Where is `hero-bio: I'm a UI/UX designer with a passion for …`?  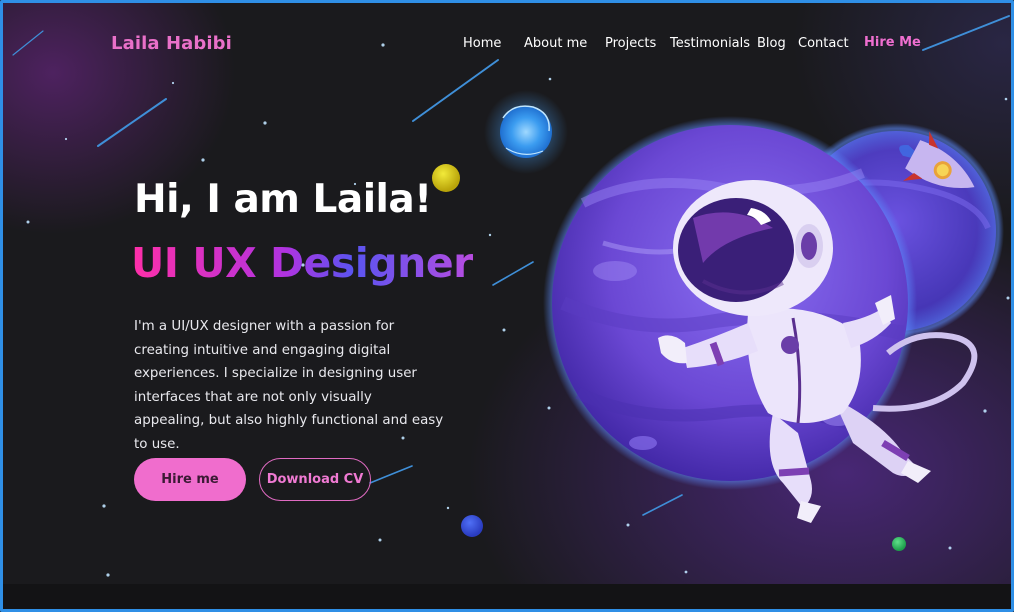
hero-bio: I'm a UI/UX designer with a passion for … is located at coordinates (289, 385).